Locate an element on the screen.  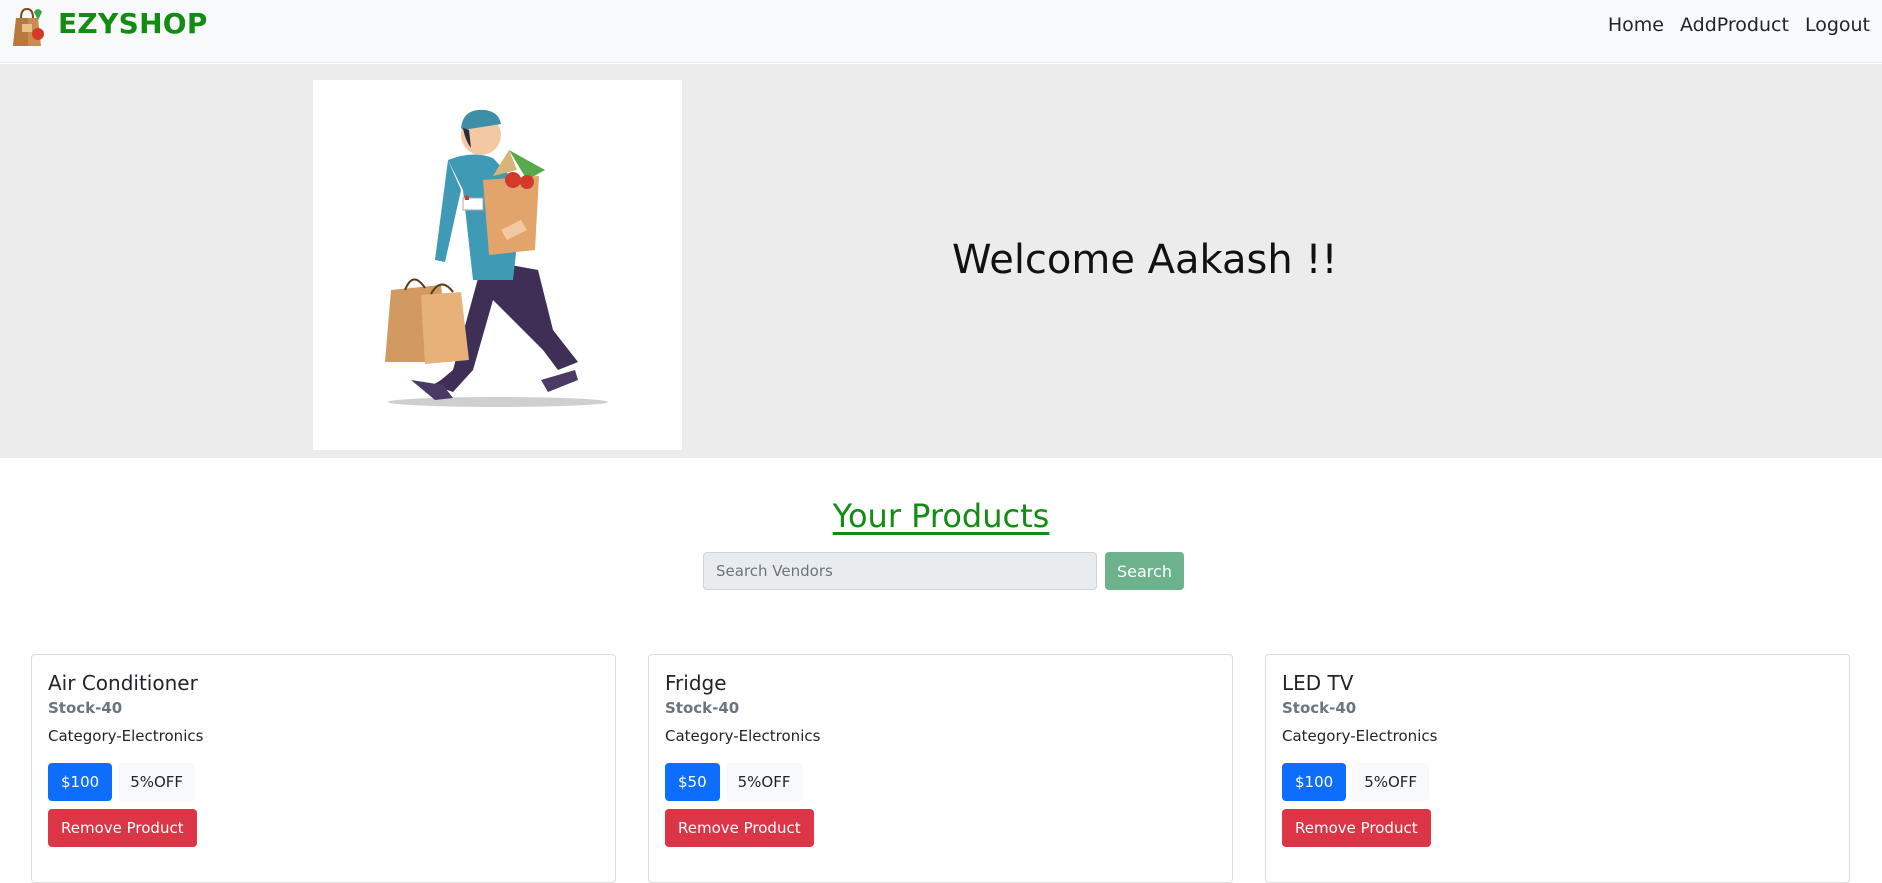
brand-name: EZYSHOP is located at coordinates (133, 23).